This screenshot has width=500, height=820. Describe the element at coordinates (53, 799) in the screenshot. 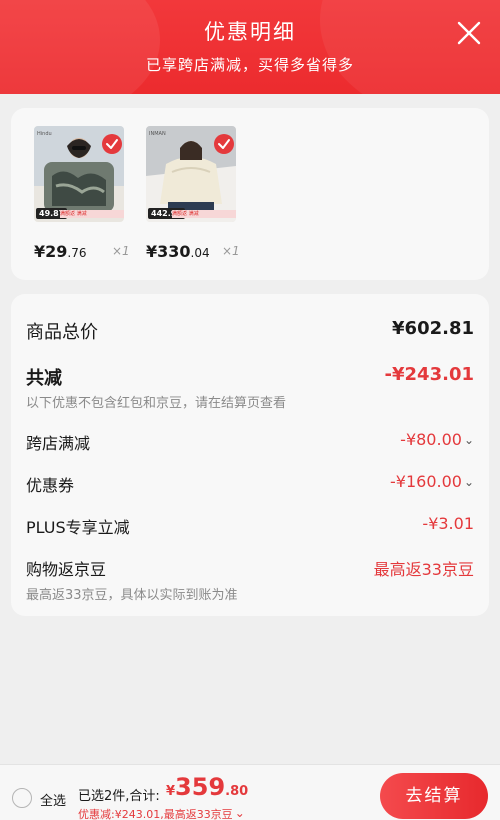

I see `select-all-label: 全选` at that location.